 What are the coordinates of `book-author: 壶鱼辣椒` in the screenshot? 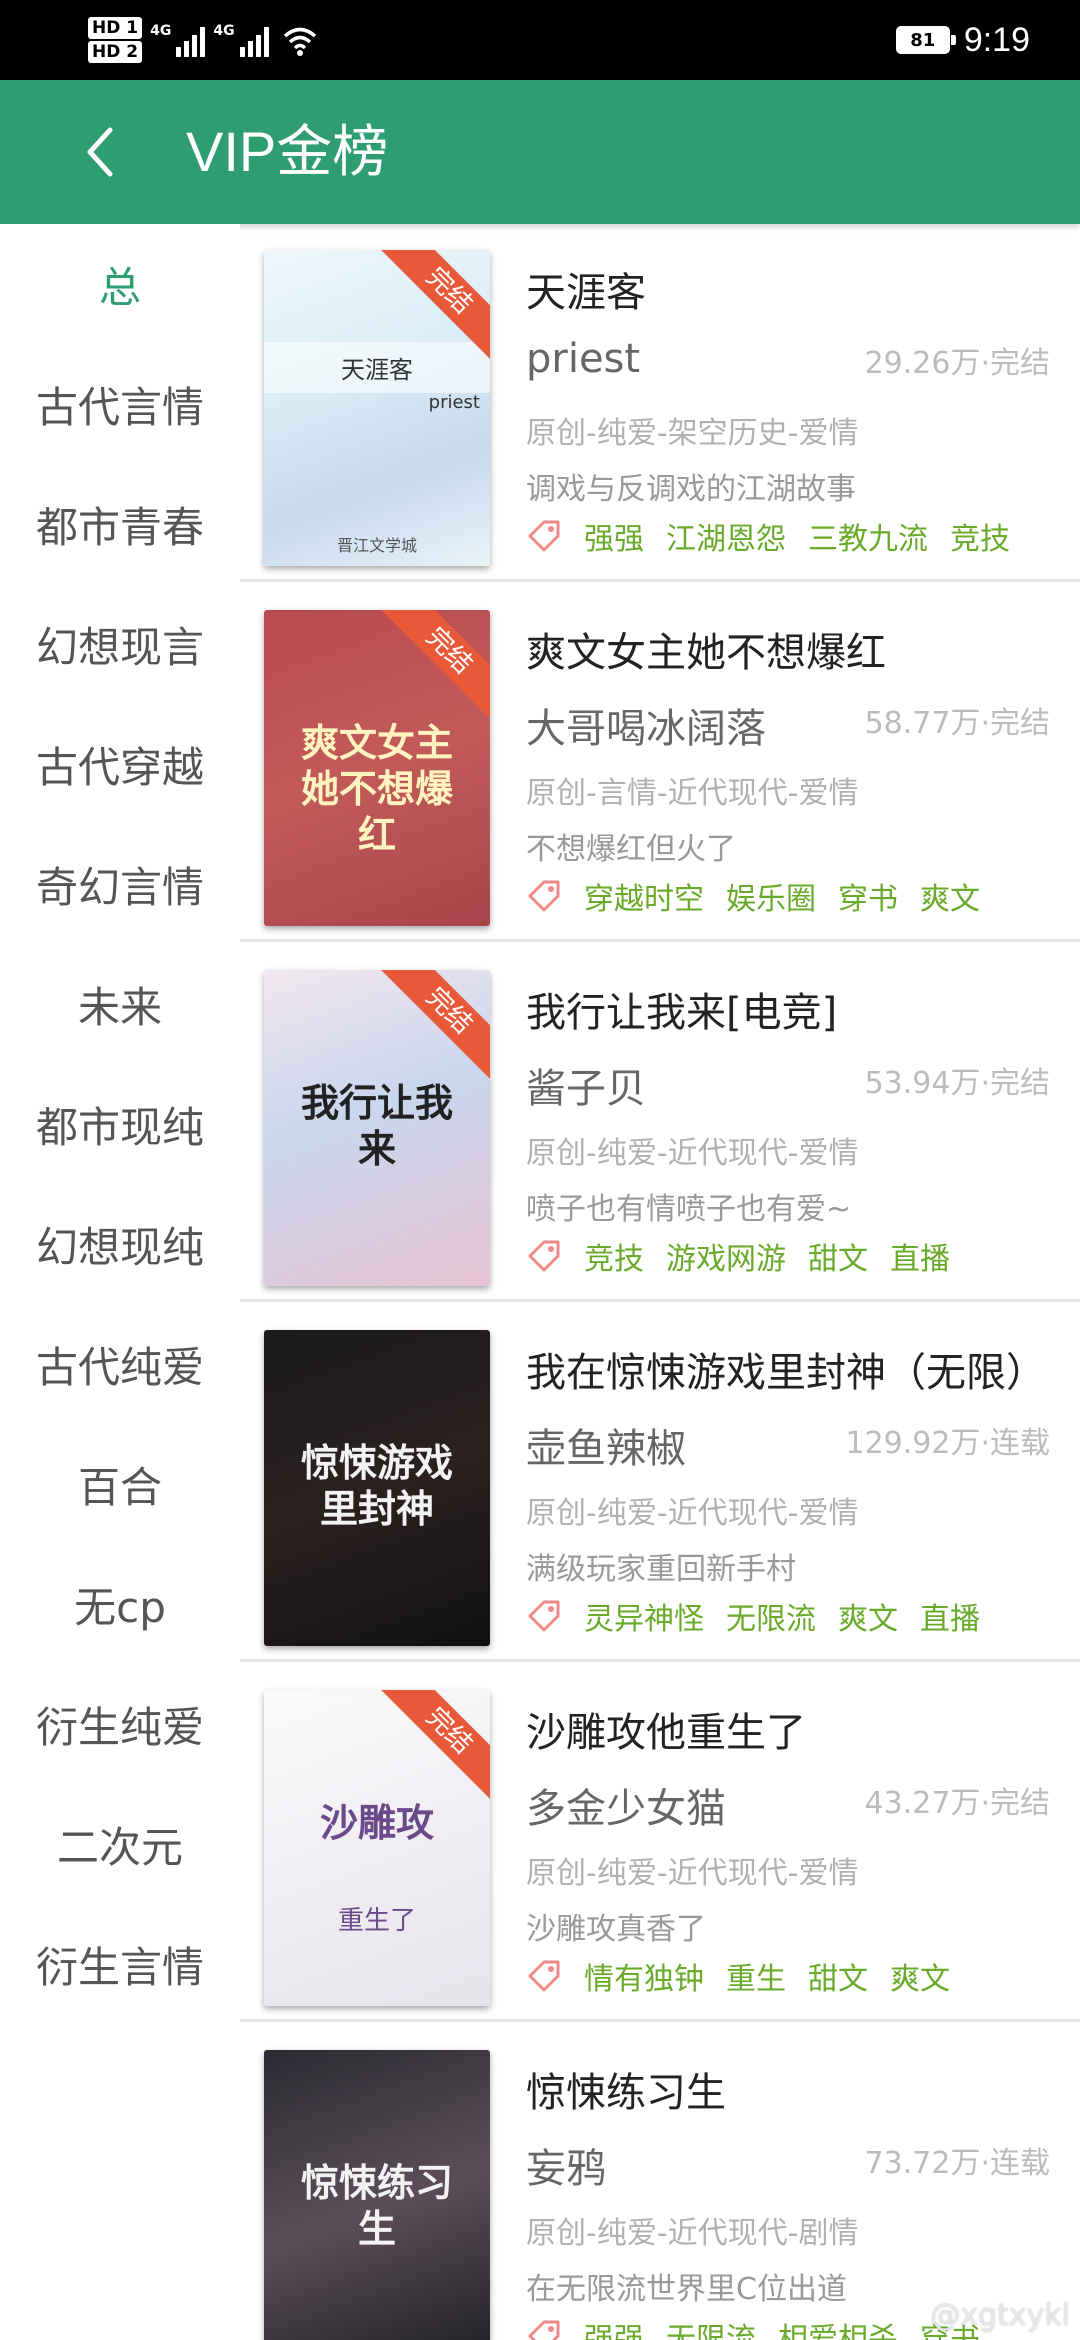 It's located at (606, 1449).